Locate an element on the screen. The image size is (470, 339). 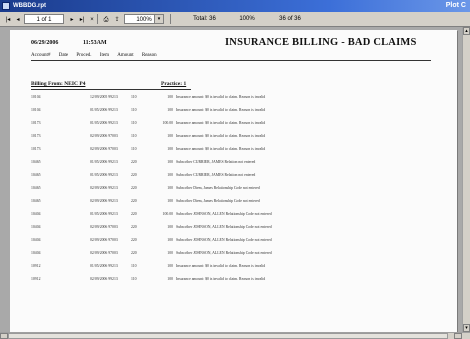
scroll-left-icon is located at coordinates (4, 336).